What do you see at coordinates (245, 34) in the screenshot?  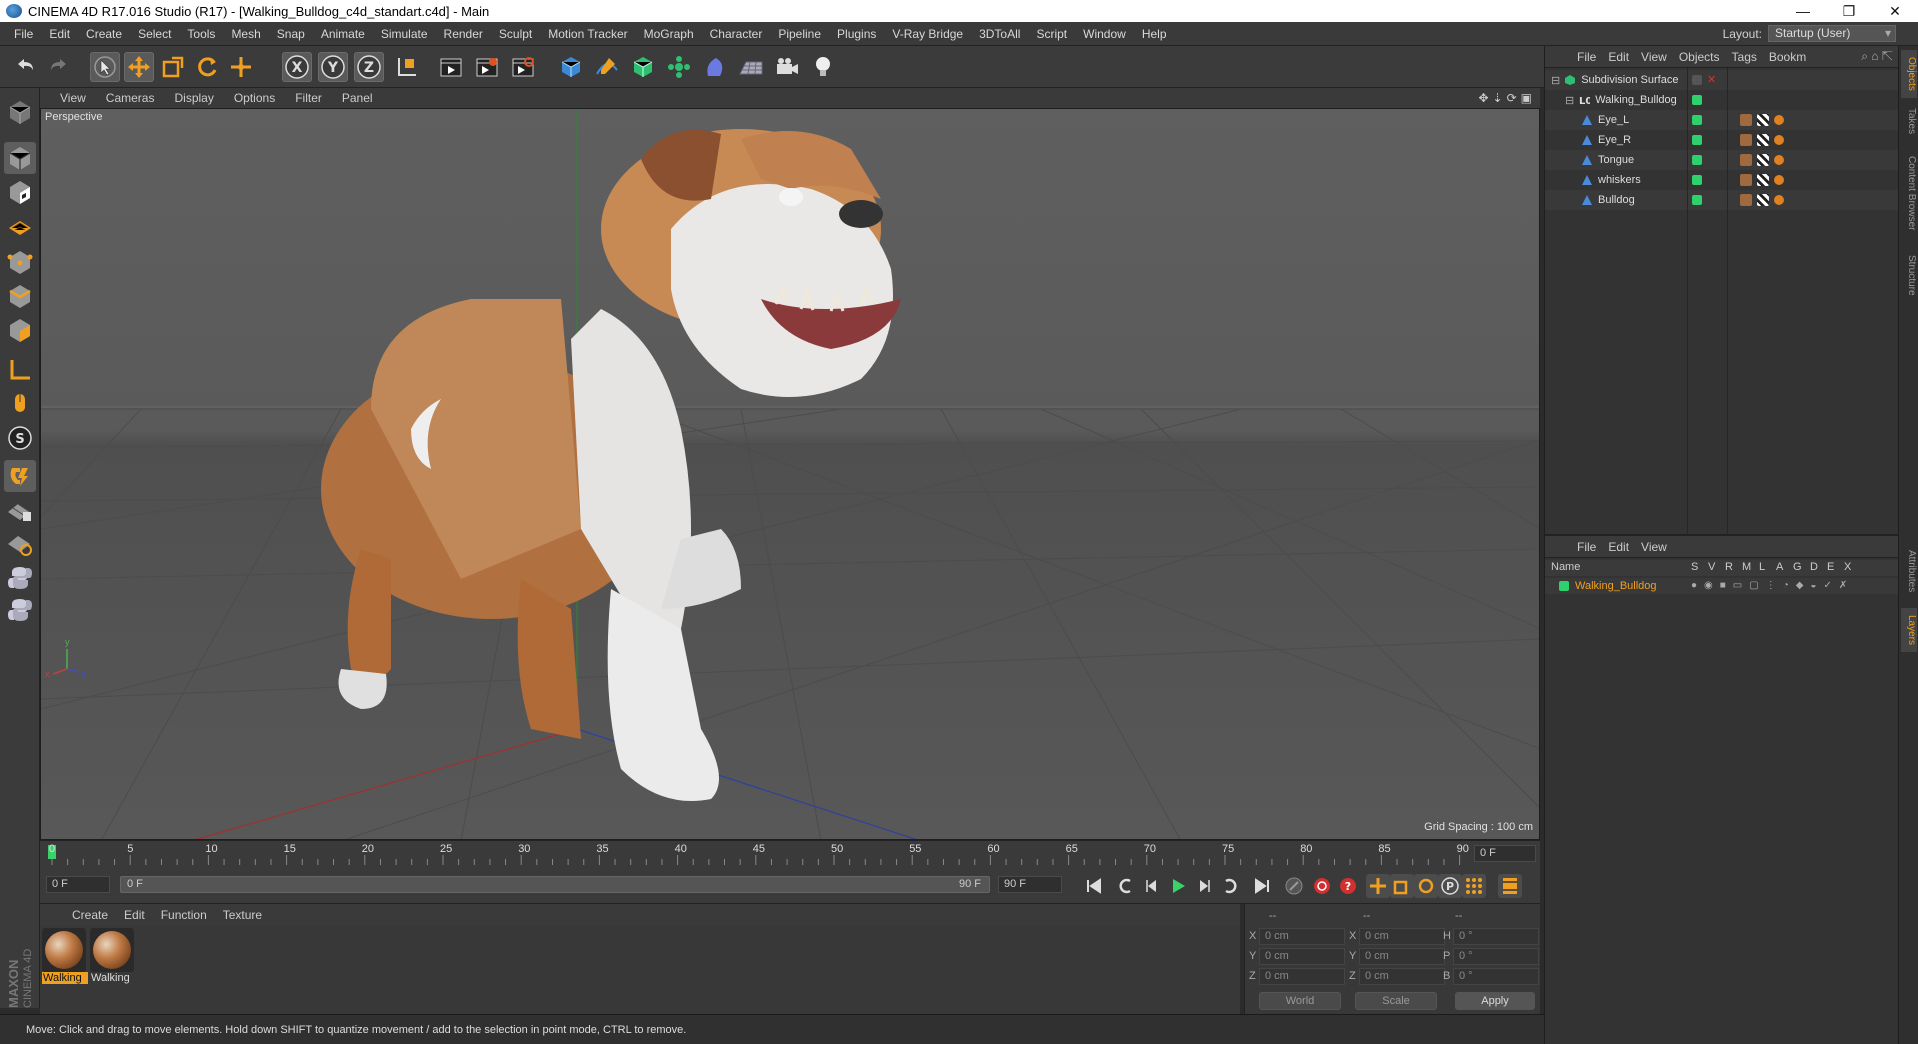 I see `menu-mesh: Mesh` at bounding box center [245, 34].